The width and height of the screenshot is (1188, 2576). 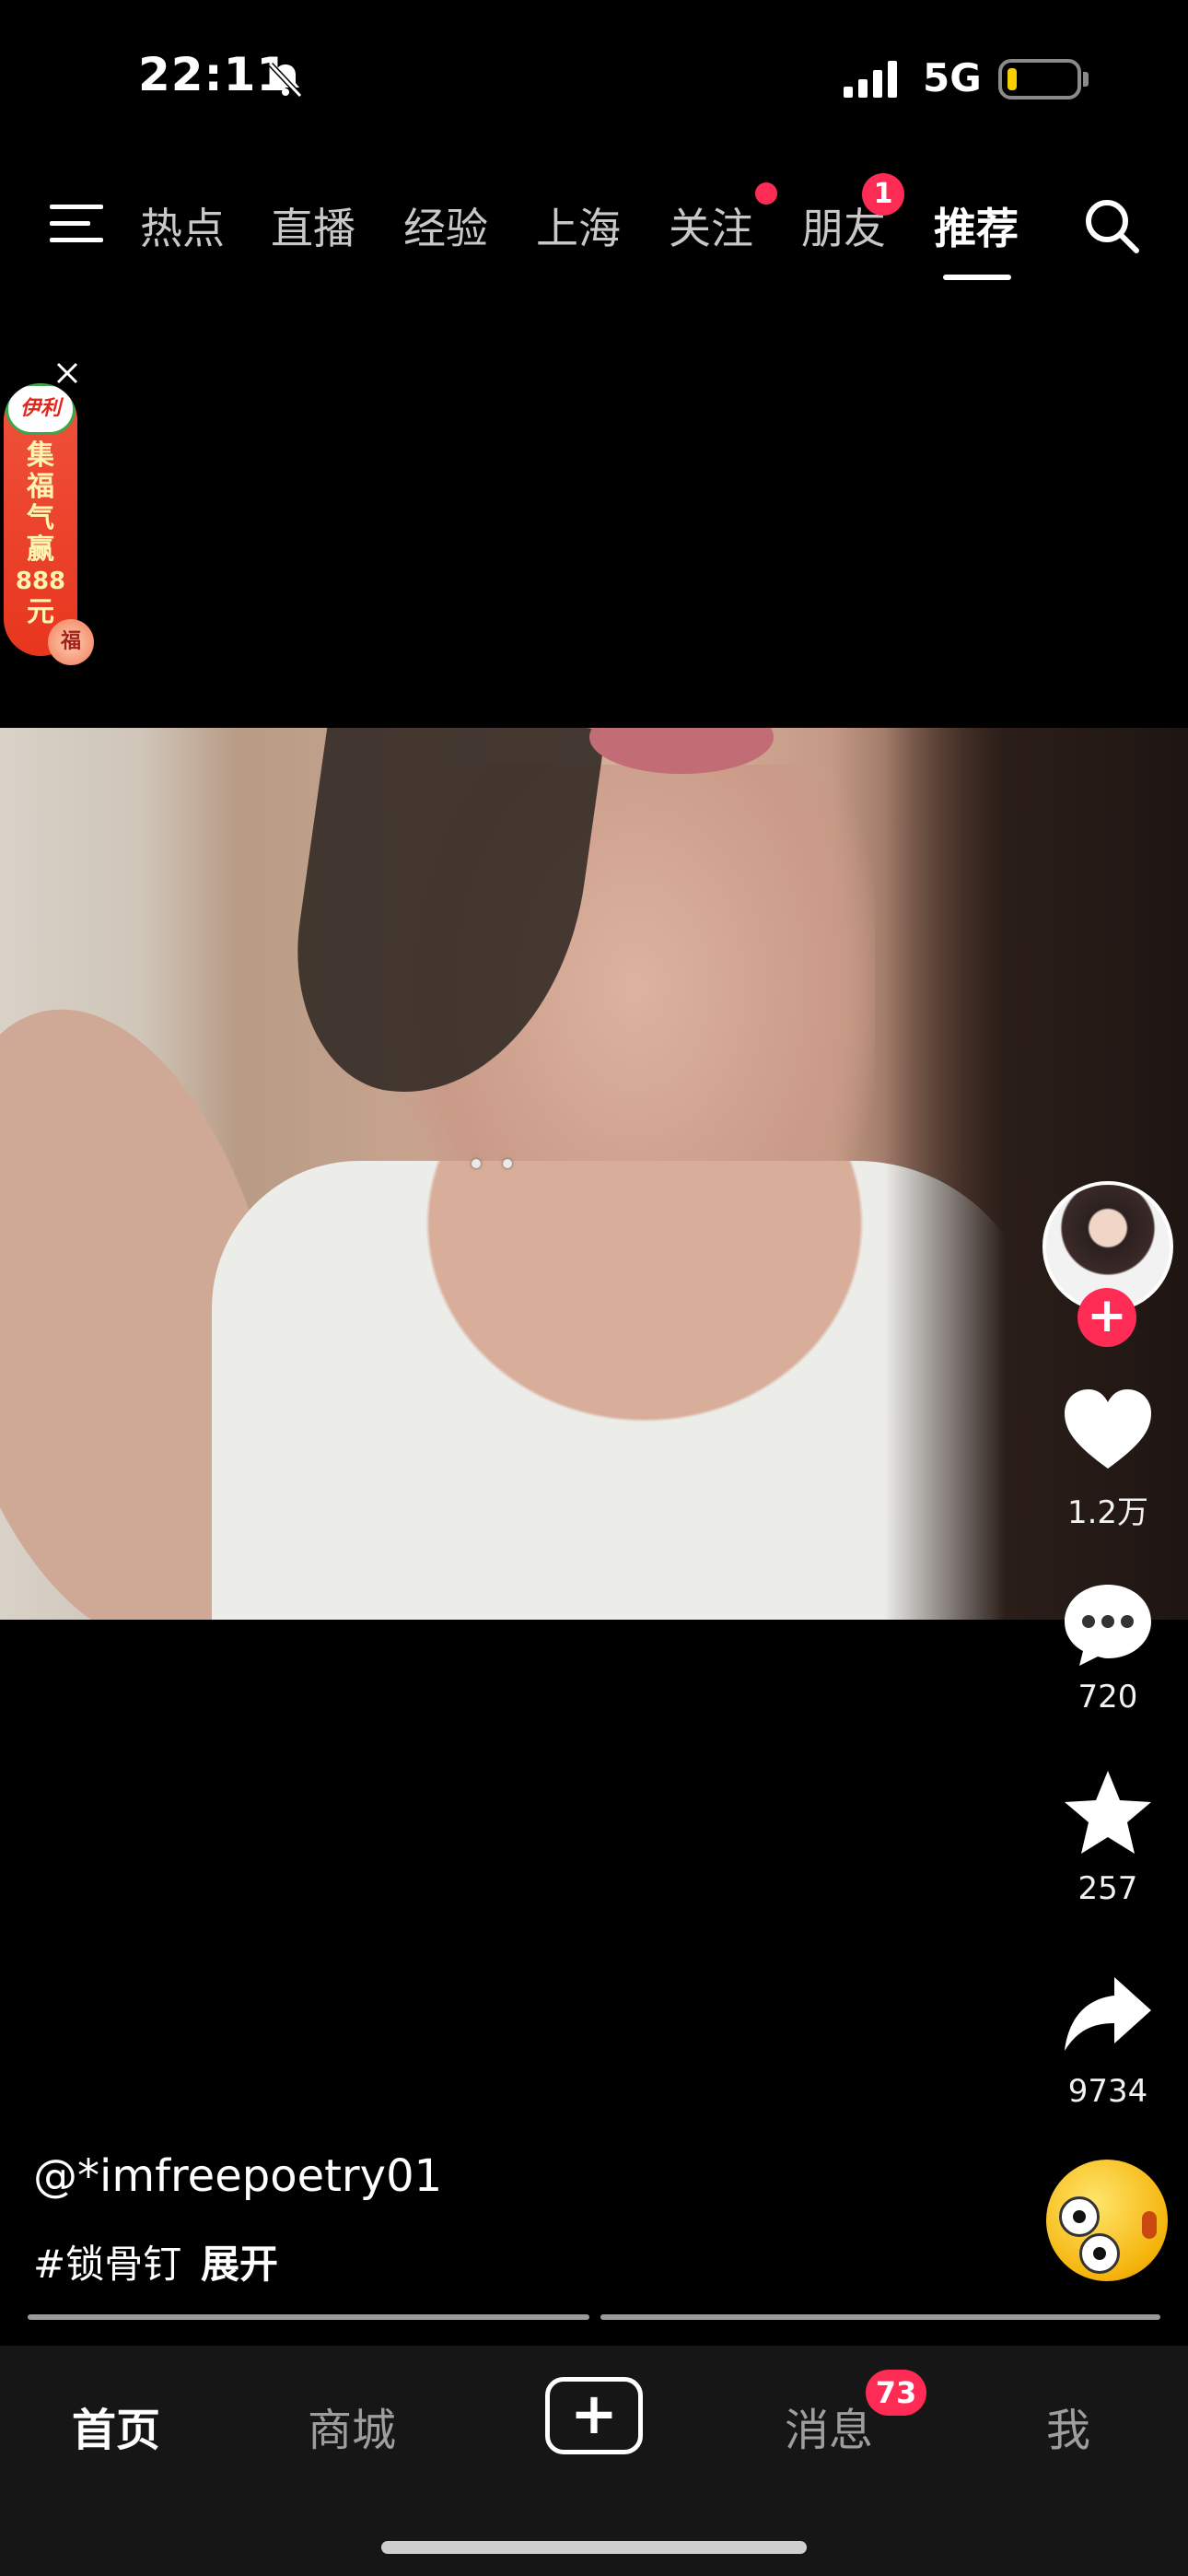 What do you see at coordinates (1108, 1813) in the screenshot?
I see `star-icon` at bounding box center [1108, 1813].